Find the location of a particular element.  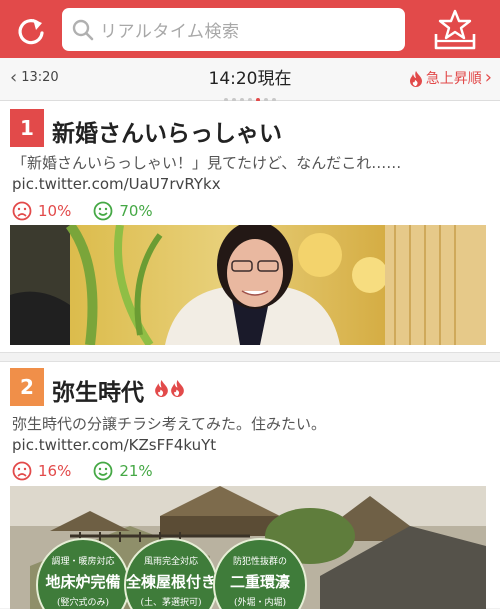

positive-reaction: 70% is located at coordinates (123, 211).